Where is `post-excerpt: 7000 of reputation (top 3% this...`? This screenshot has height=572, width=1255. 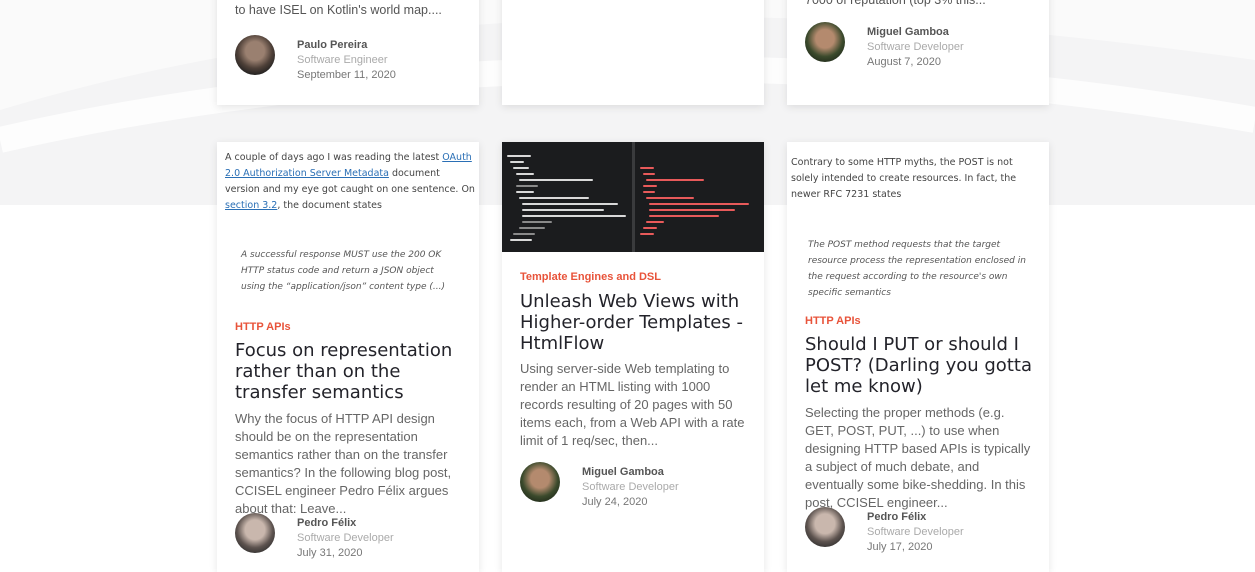 post-excerpt: 7000 of reputation (top 3% this... is located at coordinates (895, 3).